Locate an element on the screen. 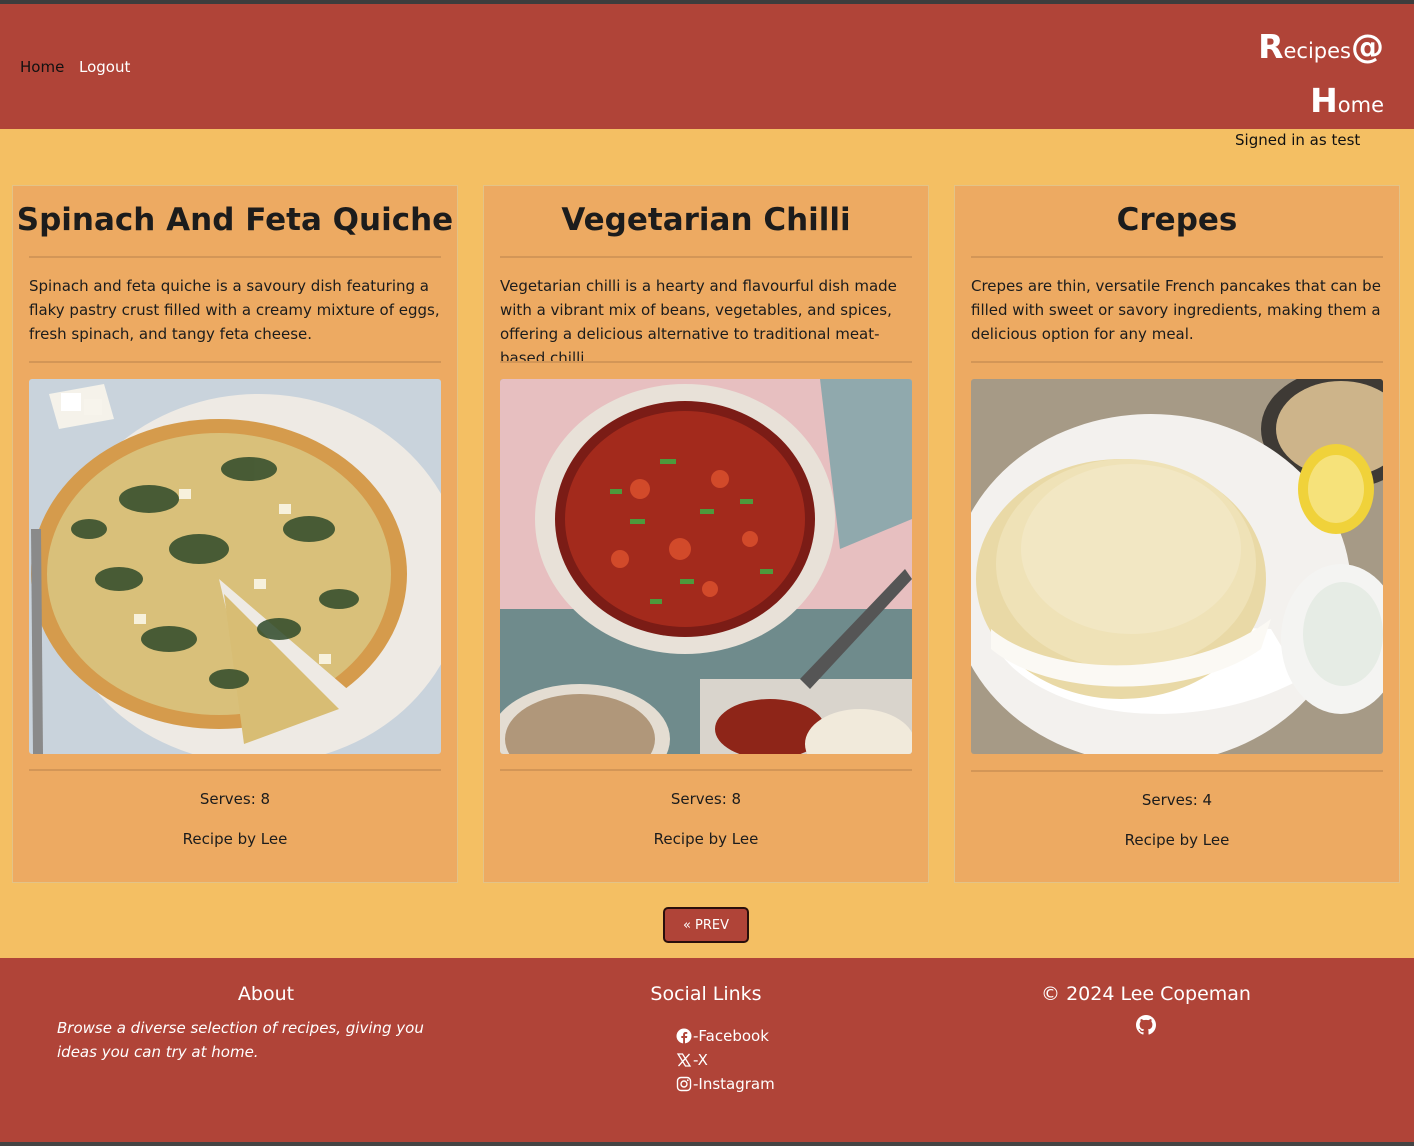 This screenshot has width=1414, height=1146. github-link is located at coordinates (1146, 1027).